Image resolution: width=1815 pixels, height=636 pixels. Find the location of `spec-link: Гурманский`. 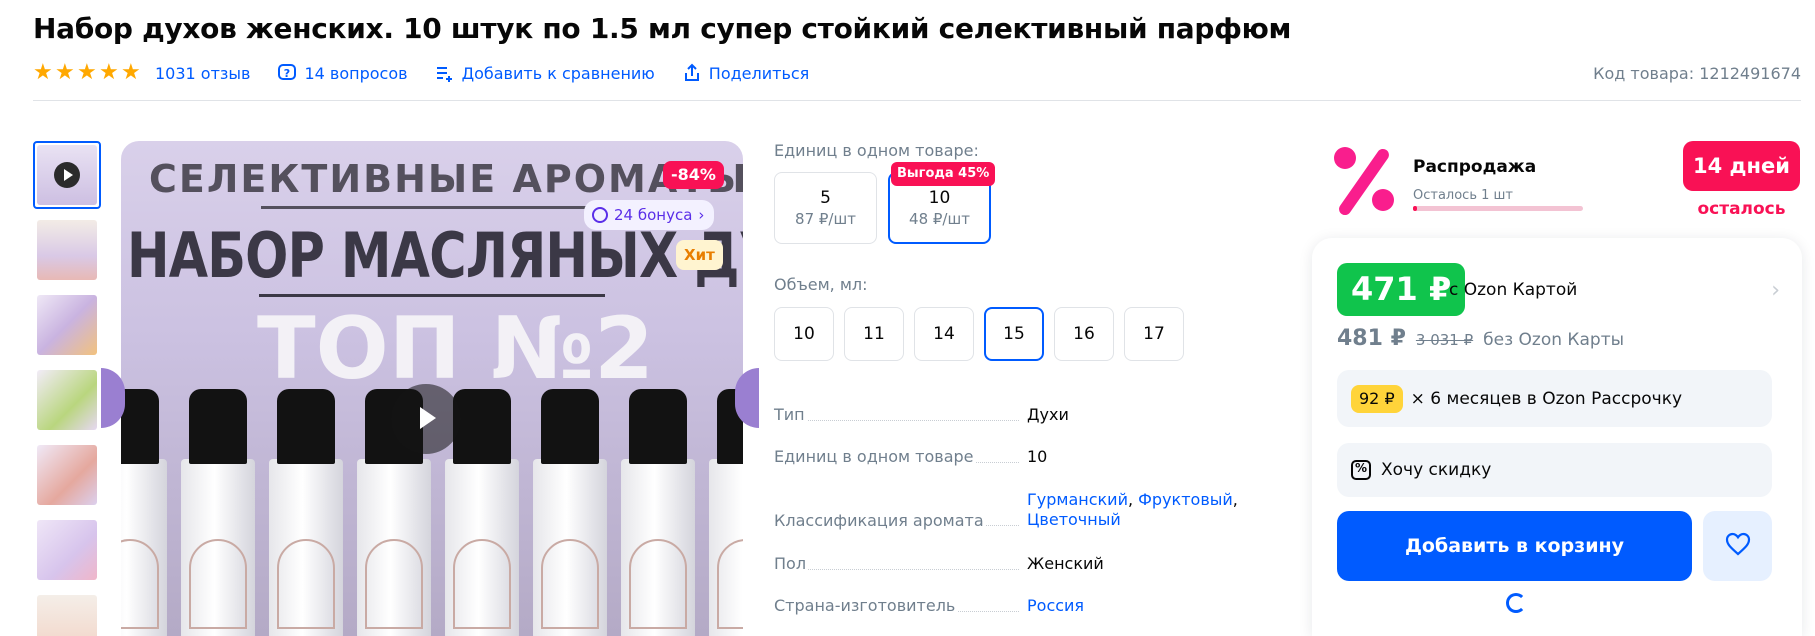

spec-link: Гурманский is located at coordinates (1077, 499).